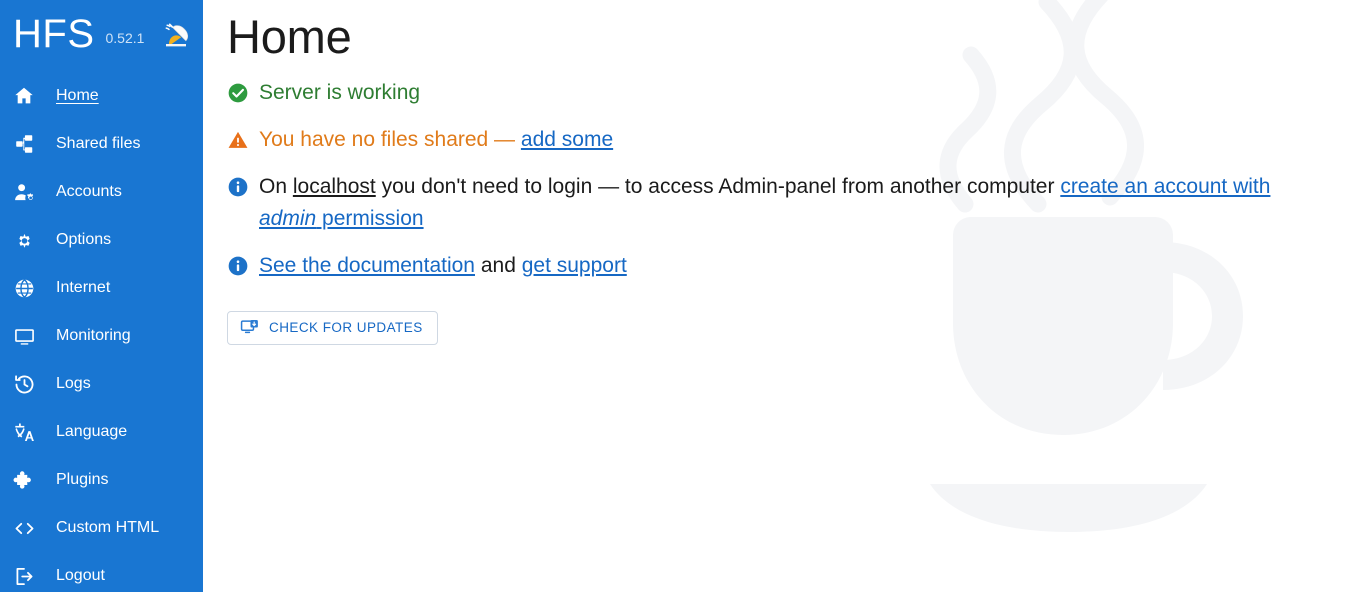 The height and width of the screenshot is (592, 1352). Describe the element at coordinates (346, 328) in the screenshot. I see `check-for-updates-label: CHECK FOR UPDATES` at that location.